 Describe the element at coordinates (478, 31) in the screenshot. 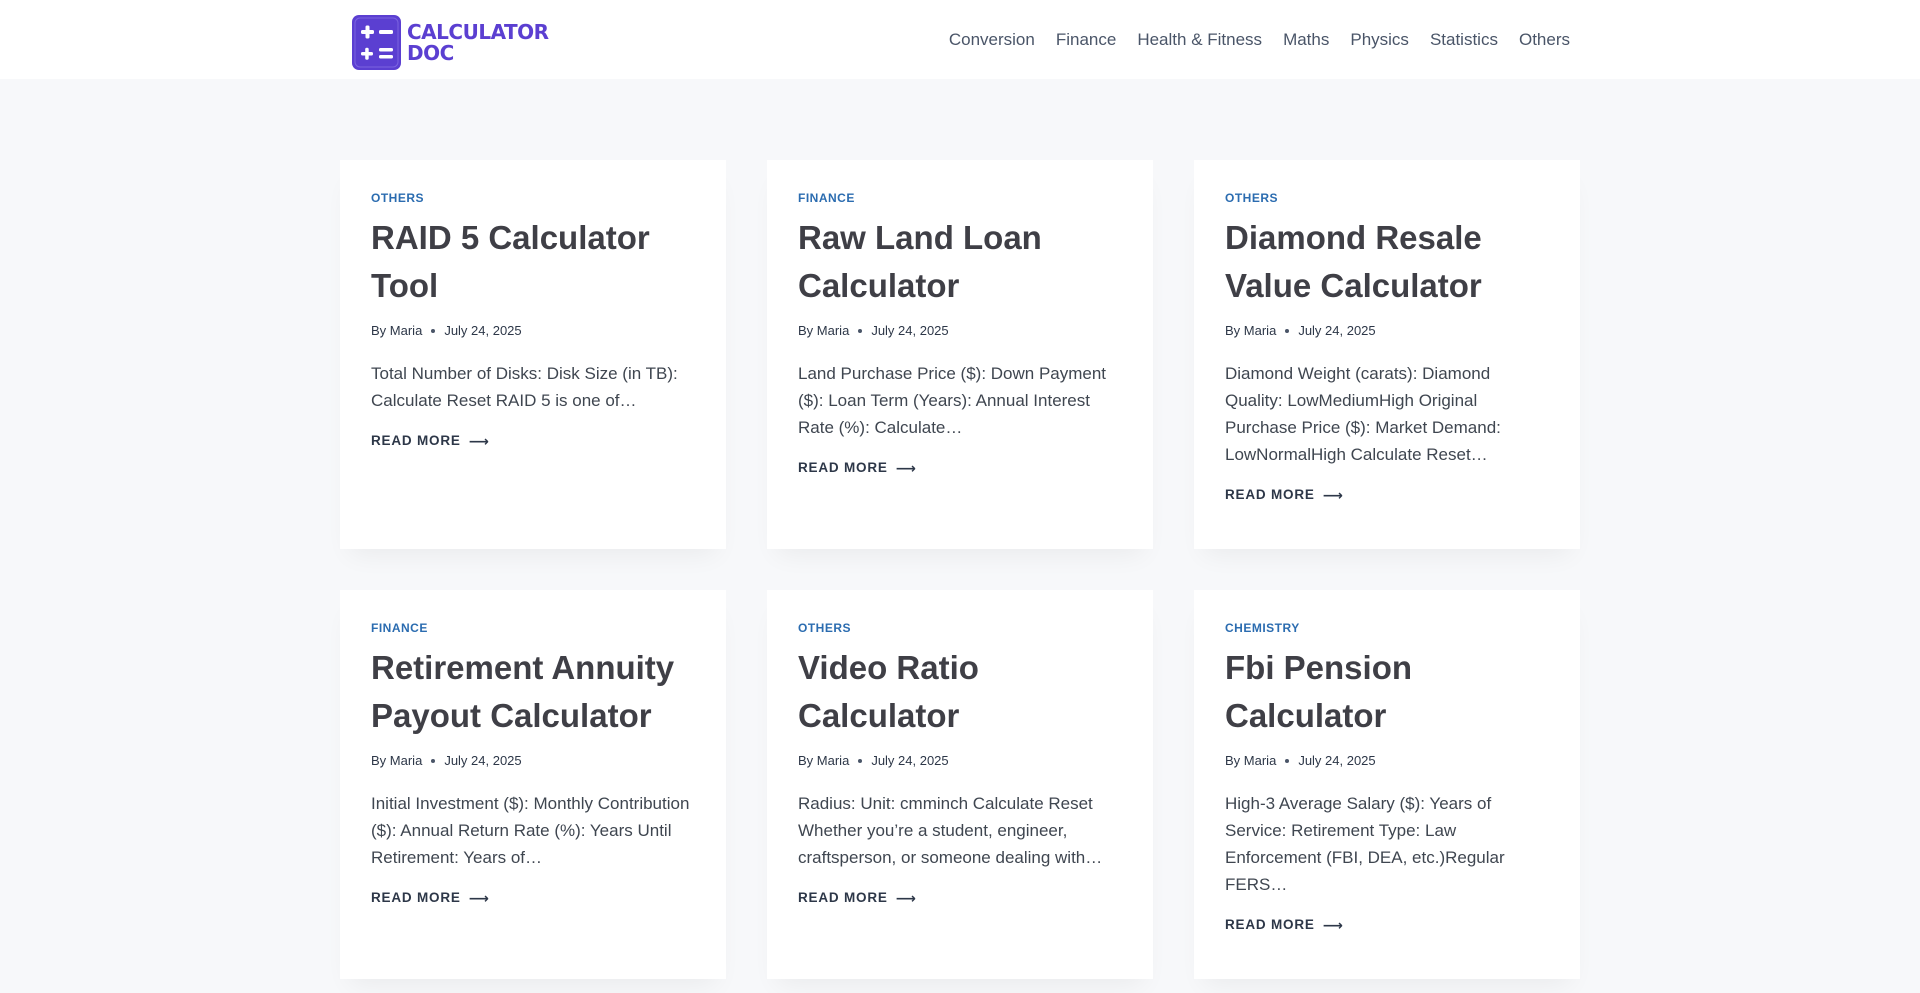

I see `logo-line-1: CALCULATOR` at that location.